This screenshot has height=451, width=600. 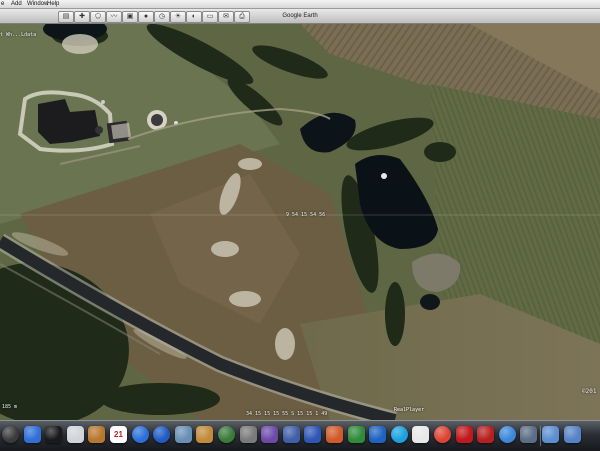 What do you see at coordinates (507, 434) in the screenshot?
I see `messages-icon` at bounding box center [507, 434].